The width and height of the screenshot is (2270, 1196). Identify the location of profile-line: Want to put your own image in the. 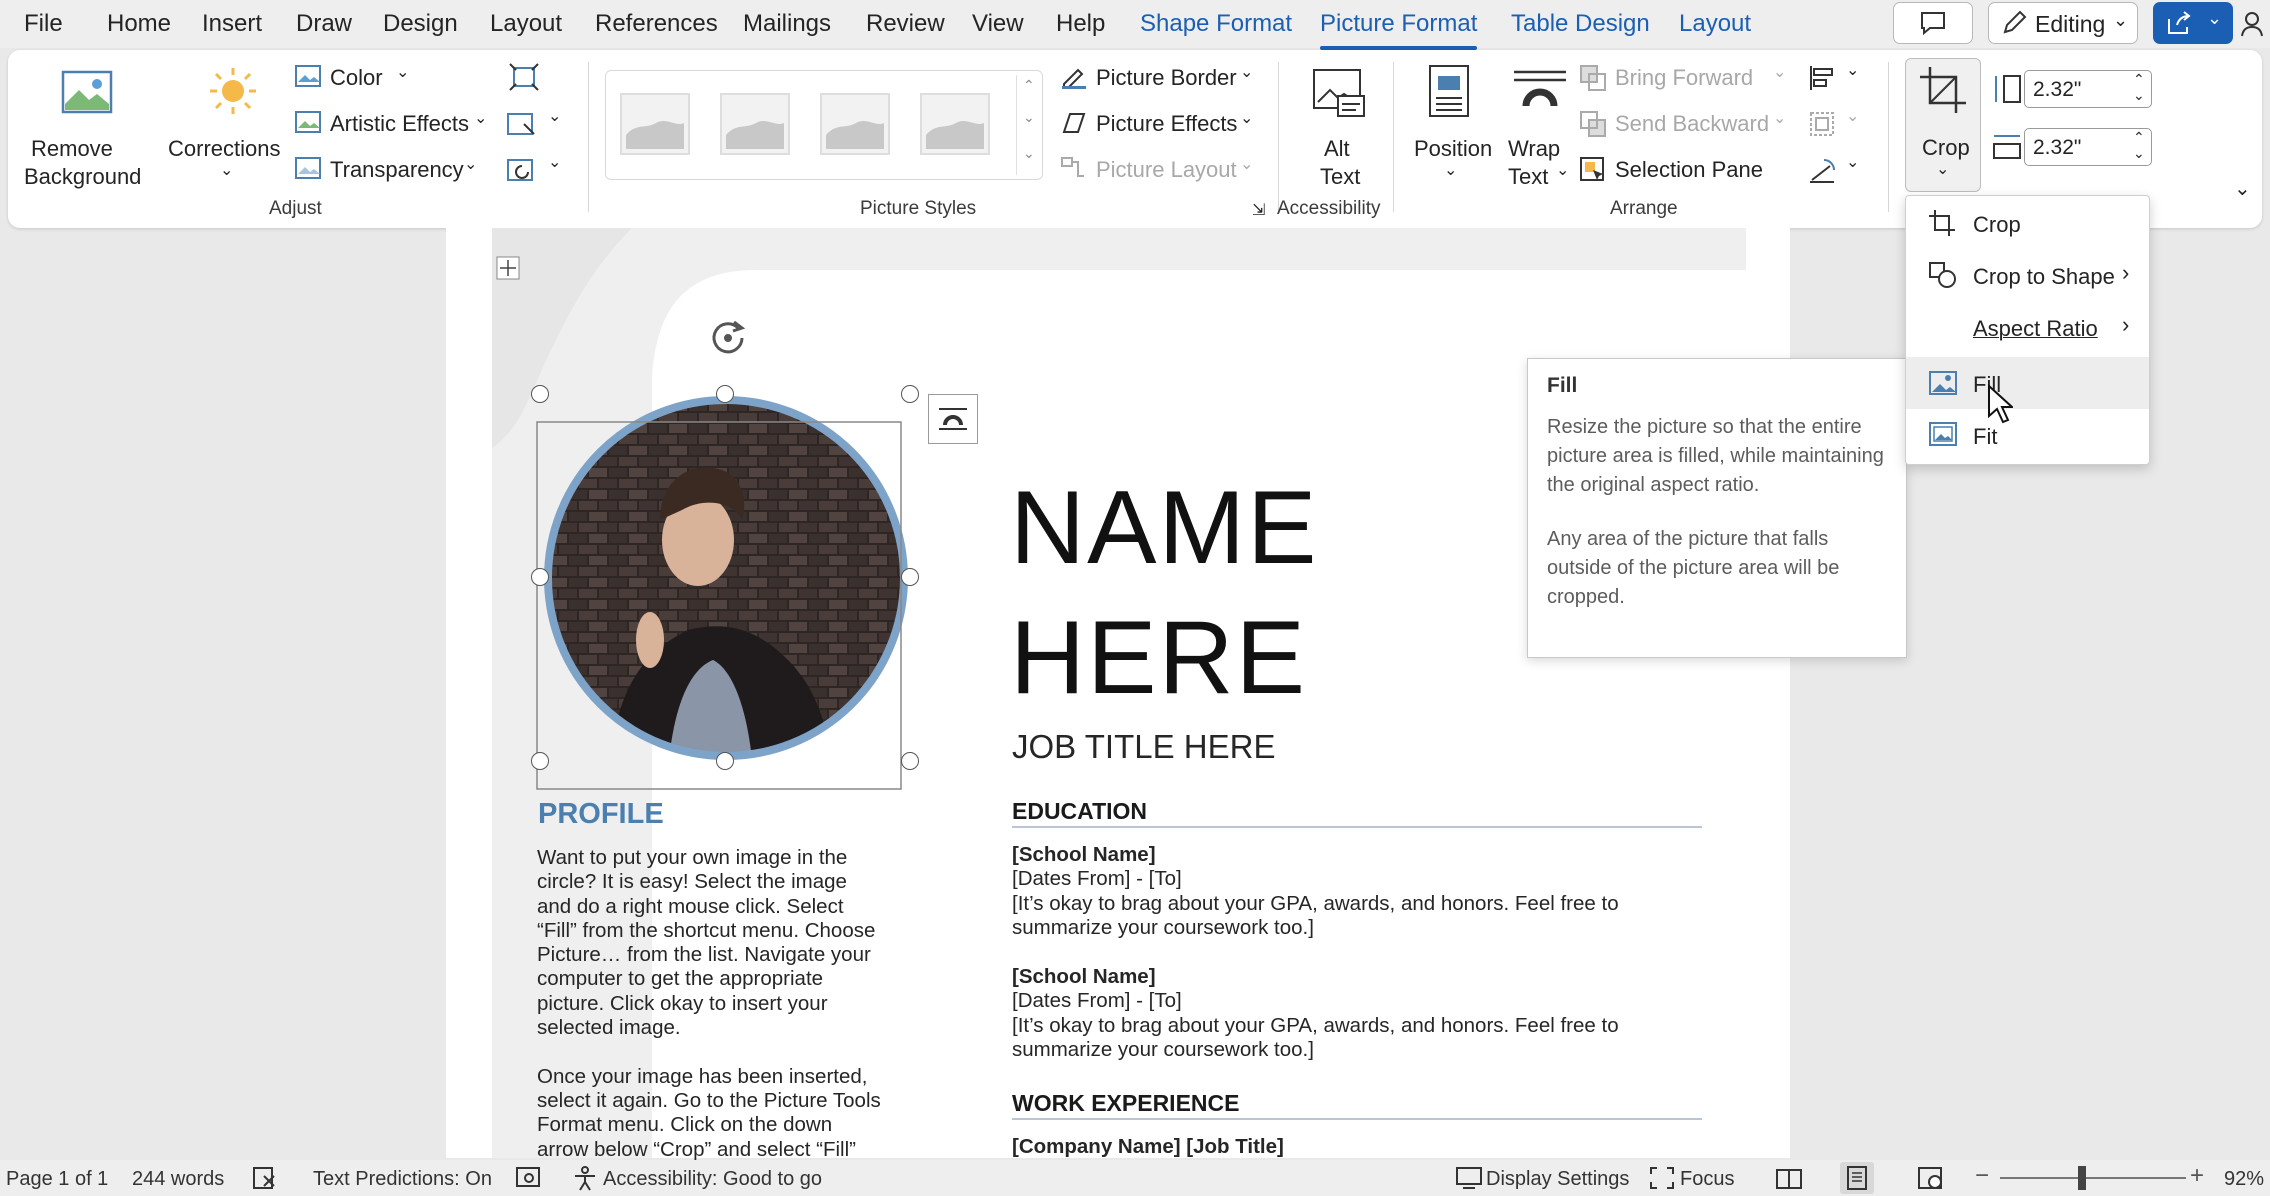
(692, 857).